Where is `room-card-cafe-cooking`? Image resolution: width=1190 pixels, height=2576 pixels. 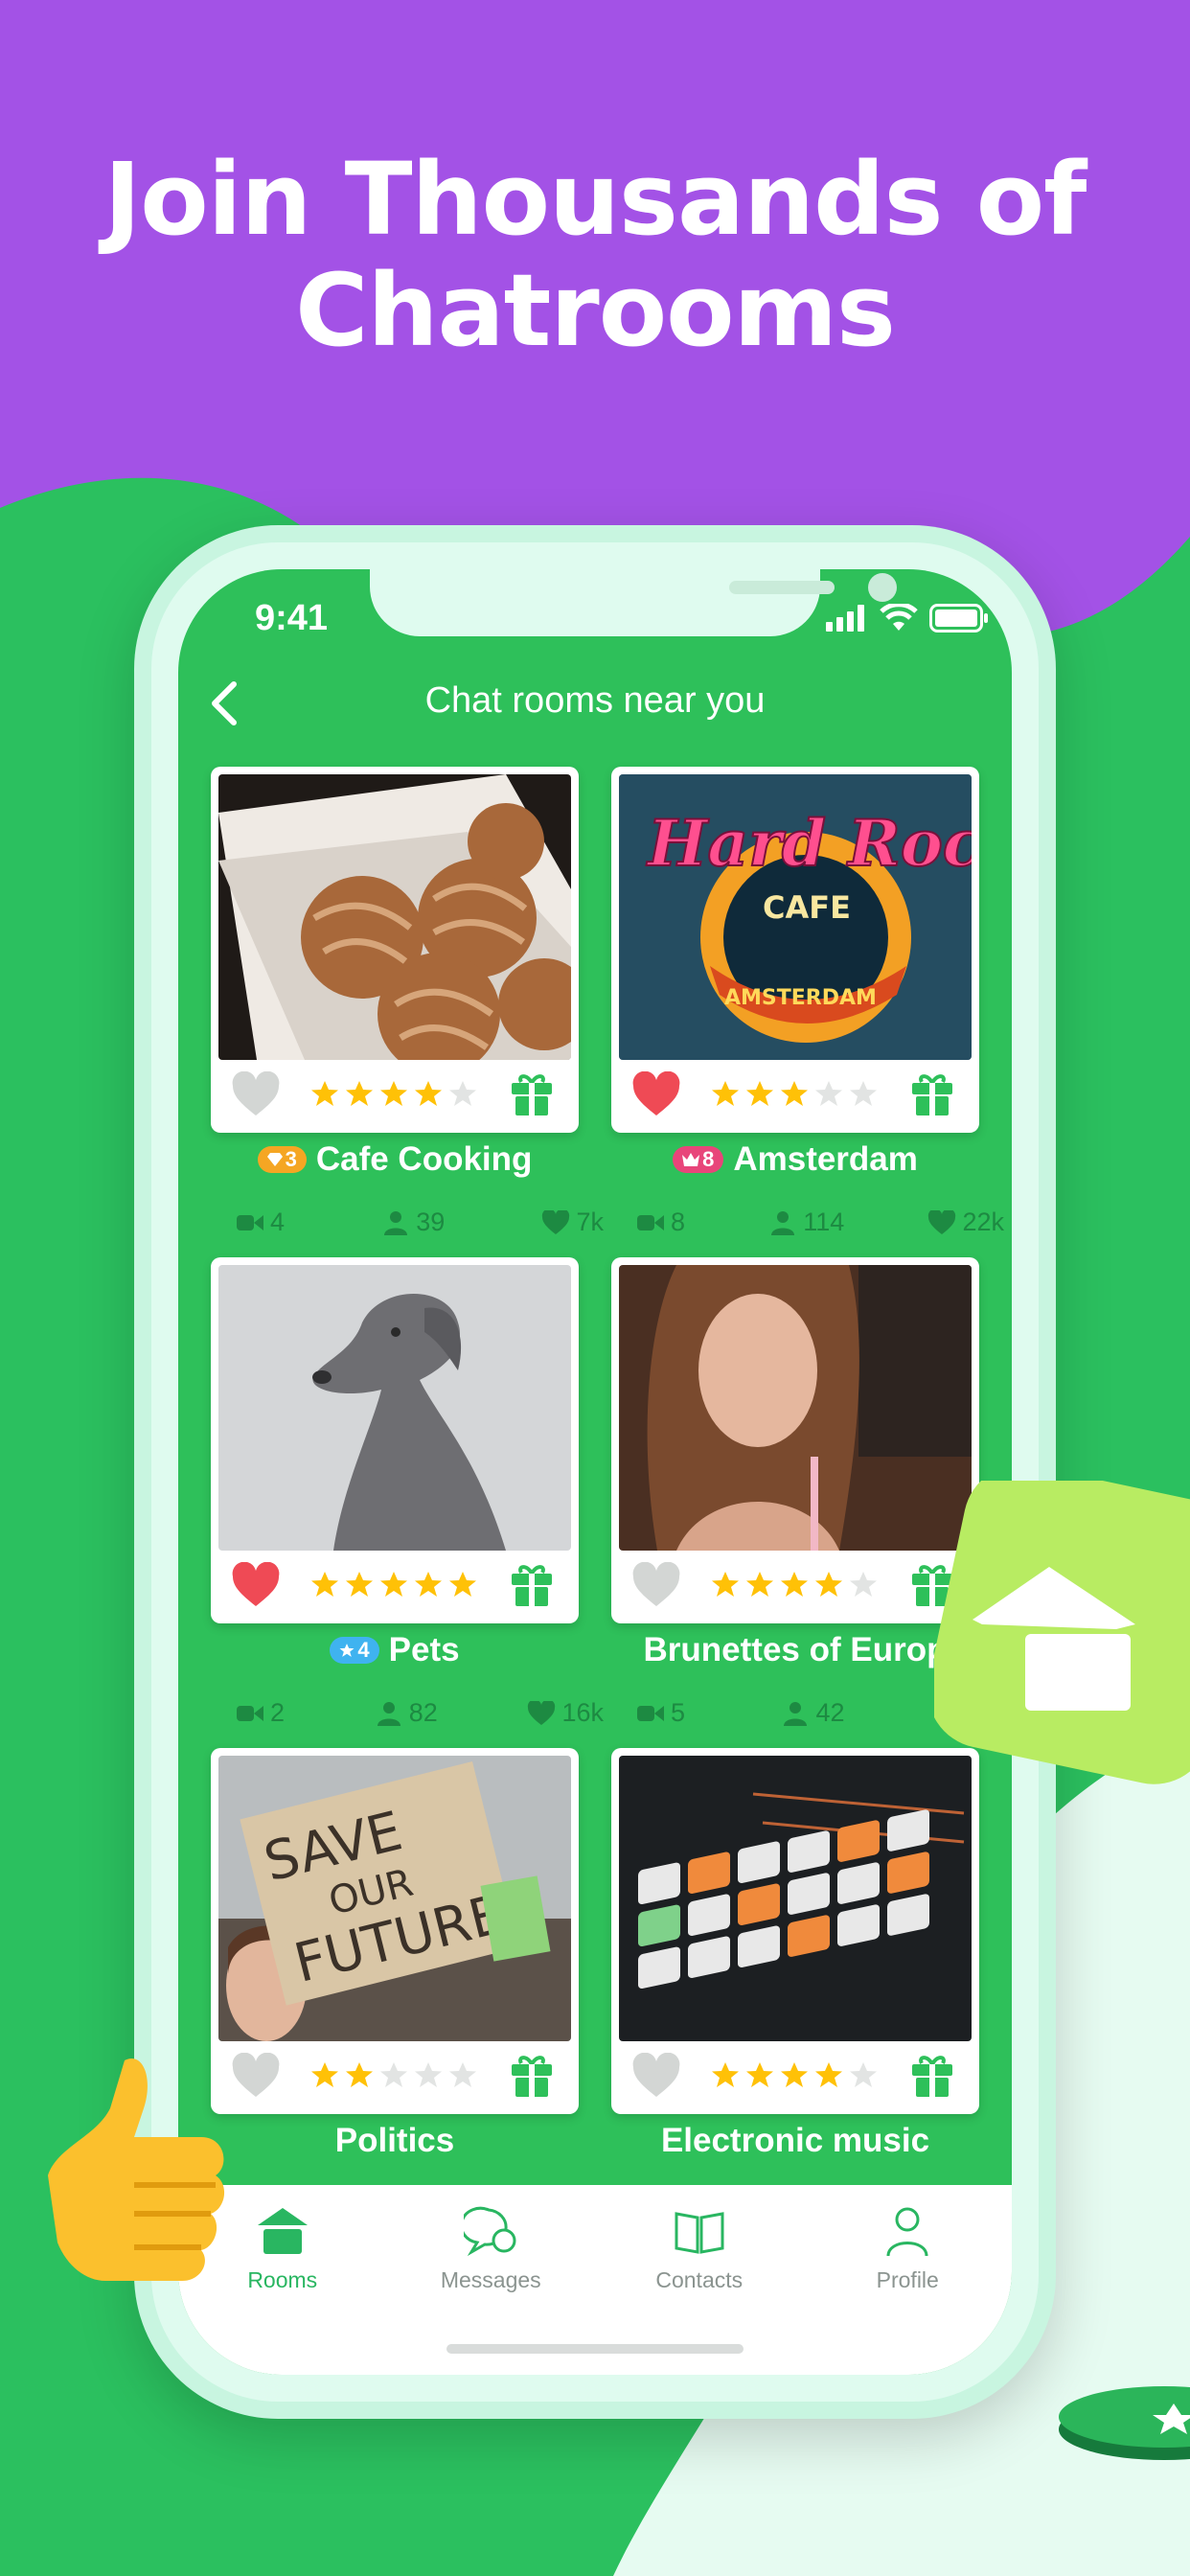
room-card-cafe-cooking is located at coordinates (395, 950).